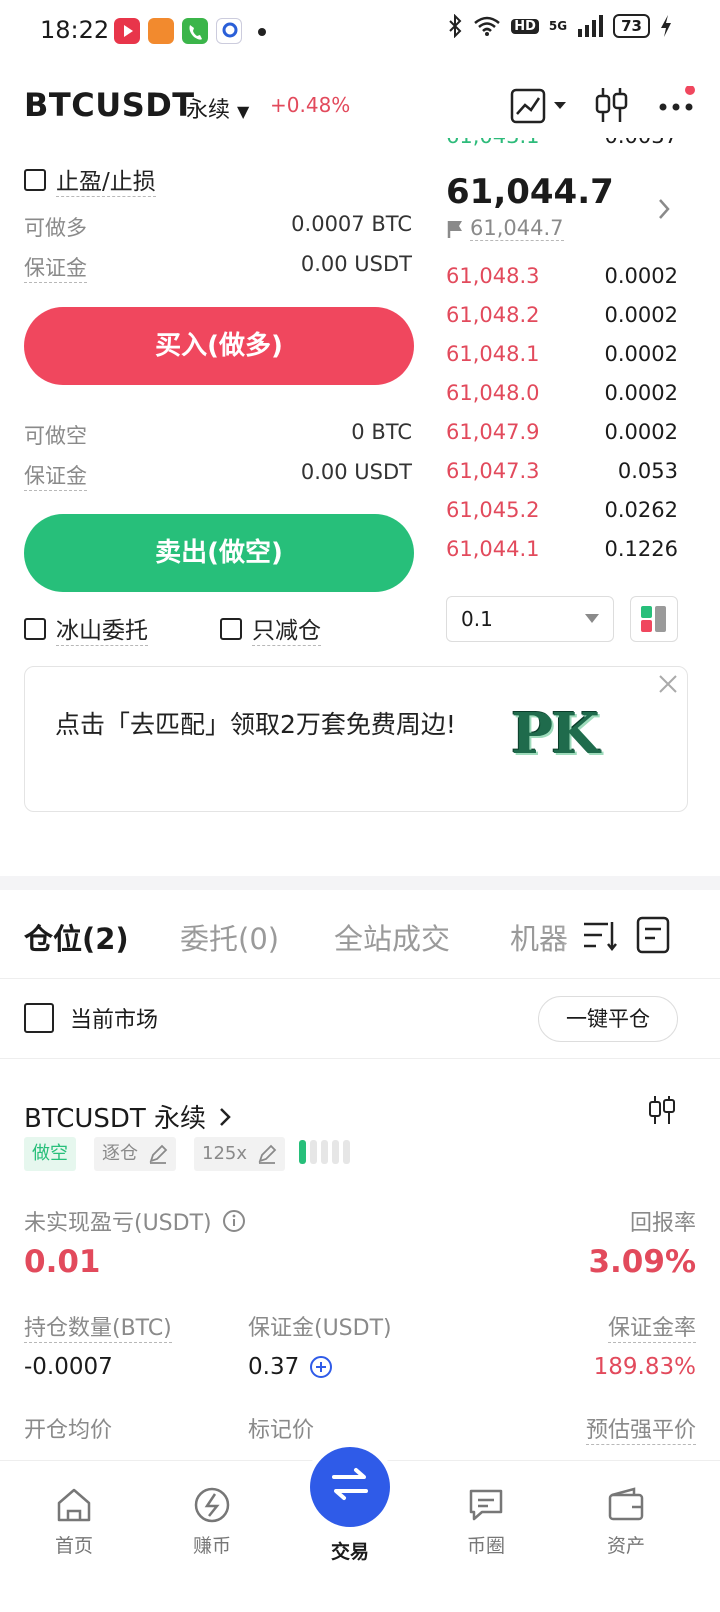  What do you see at coordinates (68, 1367) in the screenshot?
I see `position-size-value: -0.0007` at bounding box center [68, 1367].